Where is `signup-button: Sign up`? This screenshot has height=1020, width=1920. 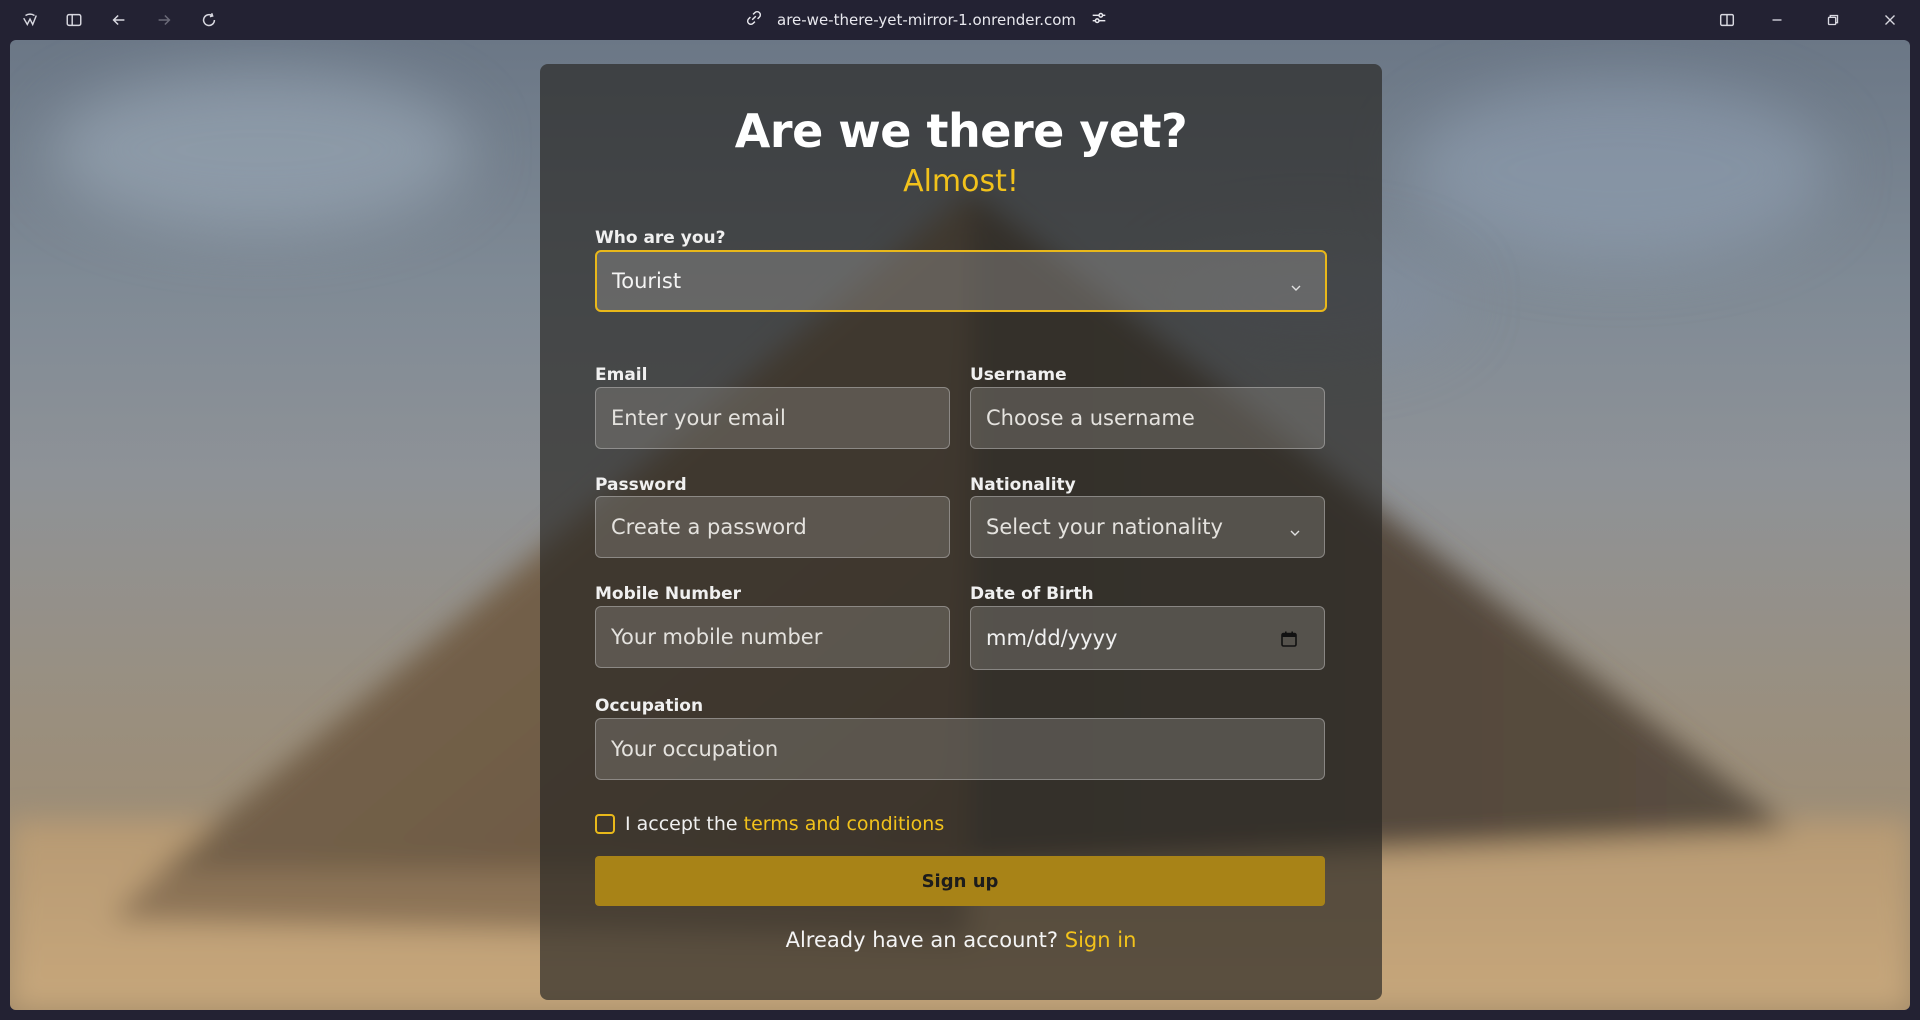 signup-button: Sign up is located at coordinates (960, 881).